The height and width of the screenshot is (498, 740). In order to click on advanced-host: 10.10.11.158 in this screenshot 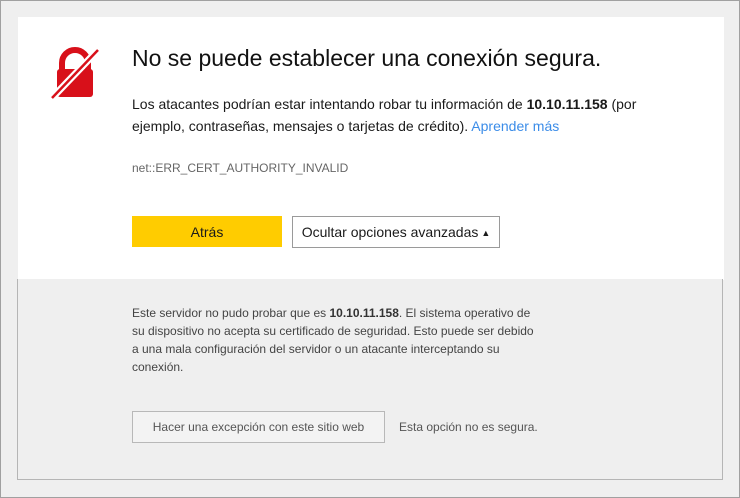, I will do `click(364, 313)`.